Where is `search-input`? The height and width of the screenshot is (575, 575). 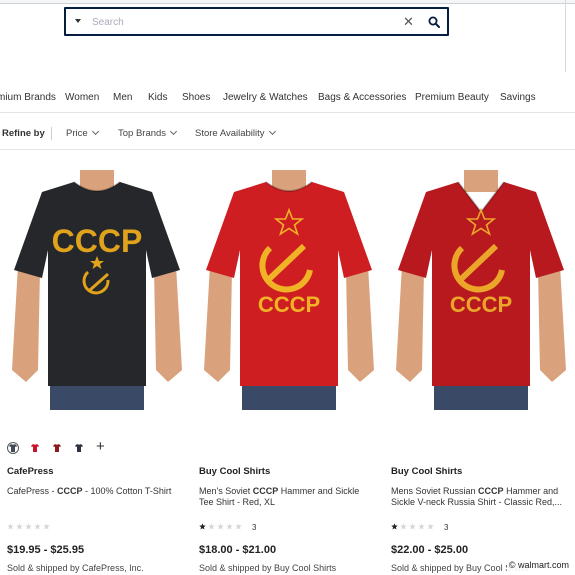
search-input is located at coordinates (242, 22).